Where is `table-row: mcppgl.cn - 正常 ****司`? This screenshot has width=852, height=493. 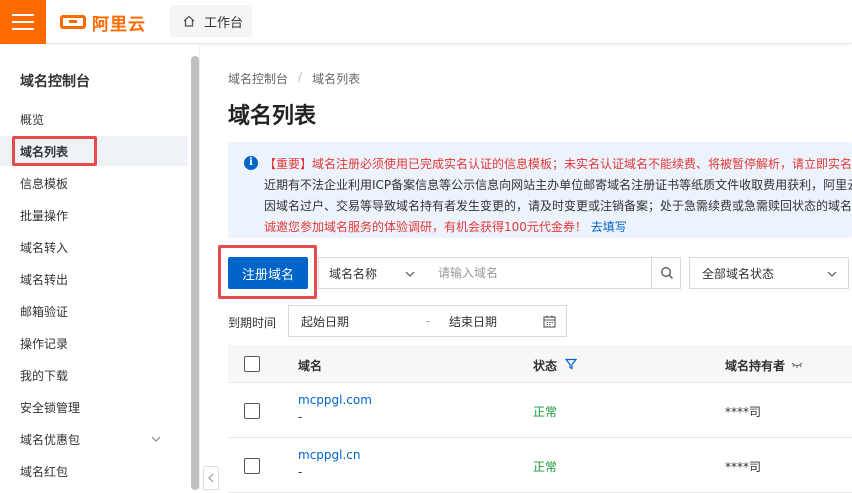 table-row: mcppgl.cn - 正常 ****司 is located at coordinates (540, 465).